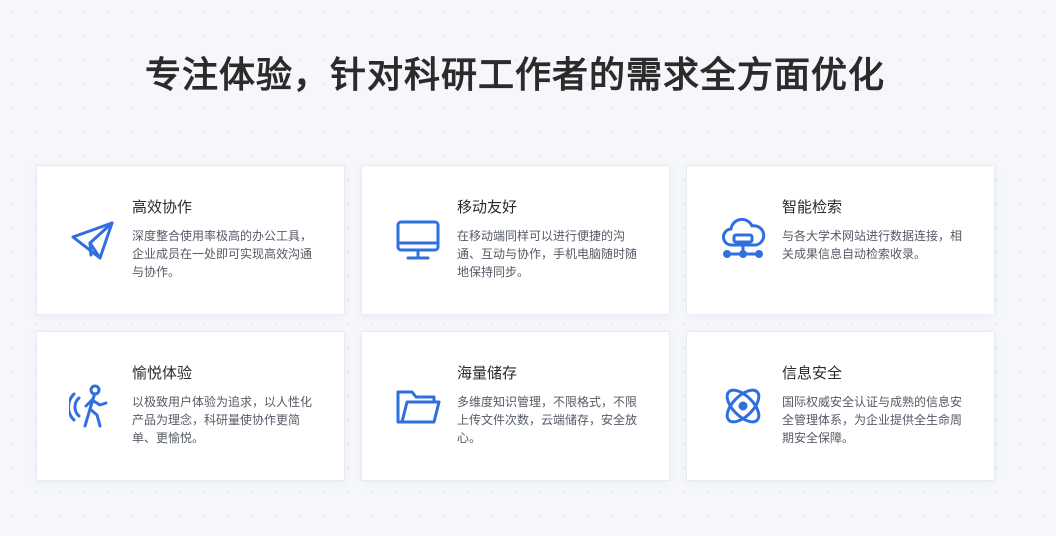  I want to click on cloud-network-icon, so click(743, 240).